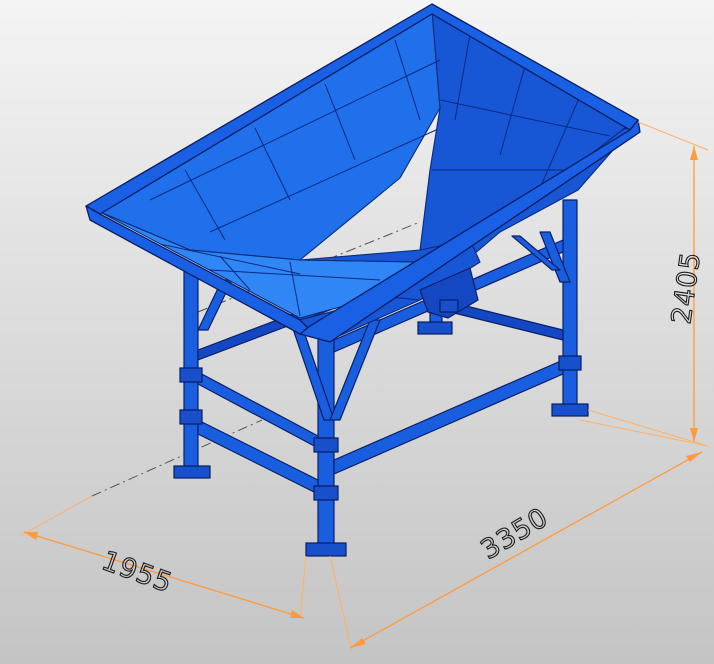  What do you see at coordinates (673, 136) in the screenshot?
I see `height-ext-top` at bounding box center [673, 136].